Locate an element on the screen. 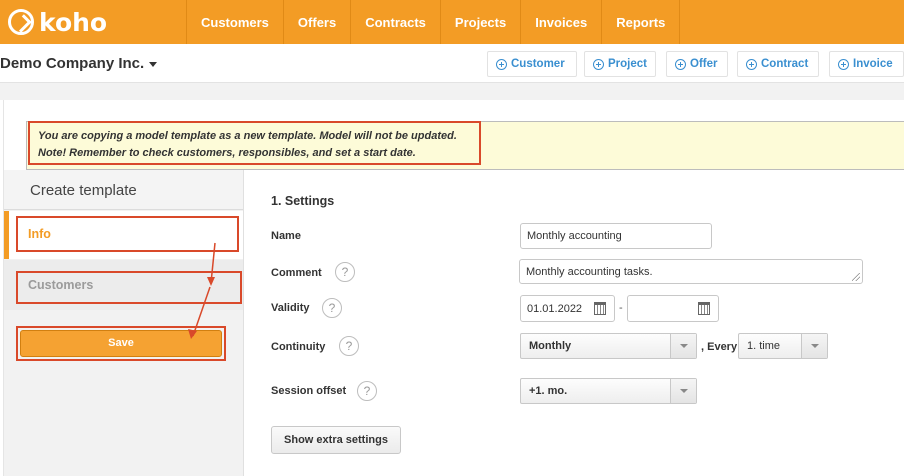  session-offset-help-icon: ? is located at coordinates (367, 391).